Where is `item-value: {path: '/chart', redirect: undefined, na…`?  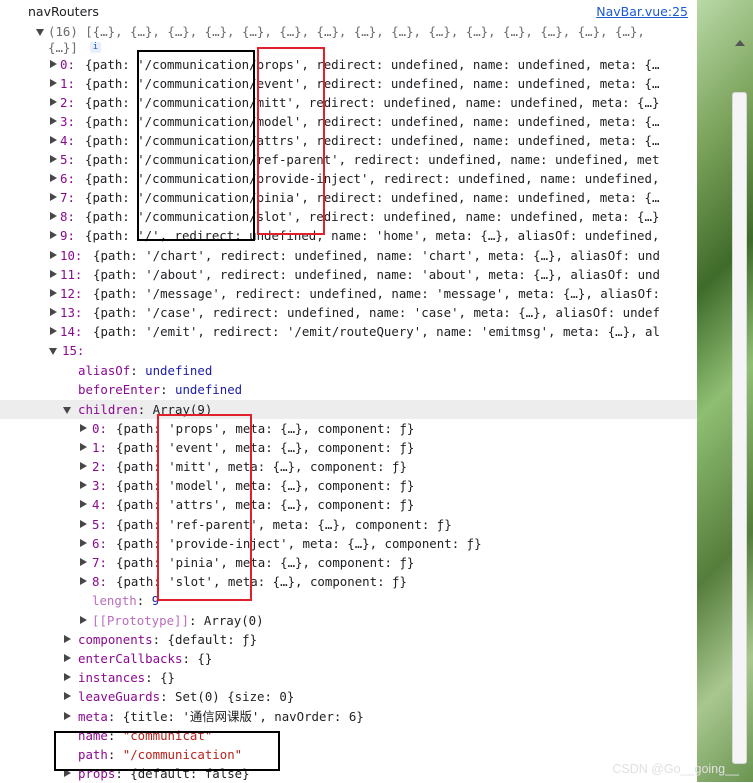
item-value: {path: '/chart', redirect: undefined, na… is located at coordinates (376, 255).